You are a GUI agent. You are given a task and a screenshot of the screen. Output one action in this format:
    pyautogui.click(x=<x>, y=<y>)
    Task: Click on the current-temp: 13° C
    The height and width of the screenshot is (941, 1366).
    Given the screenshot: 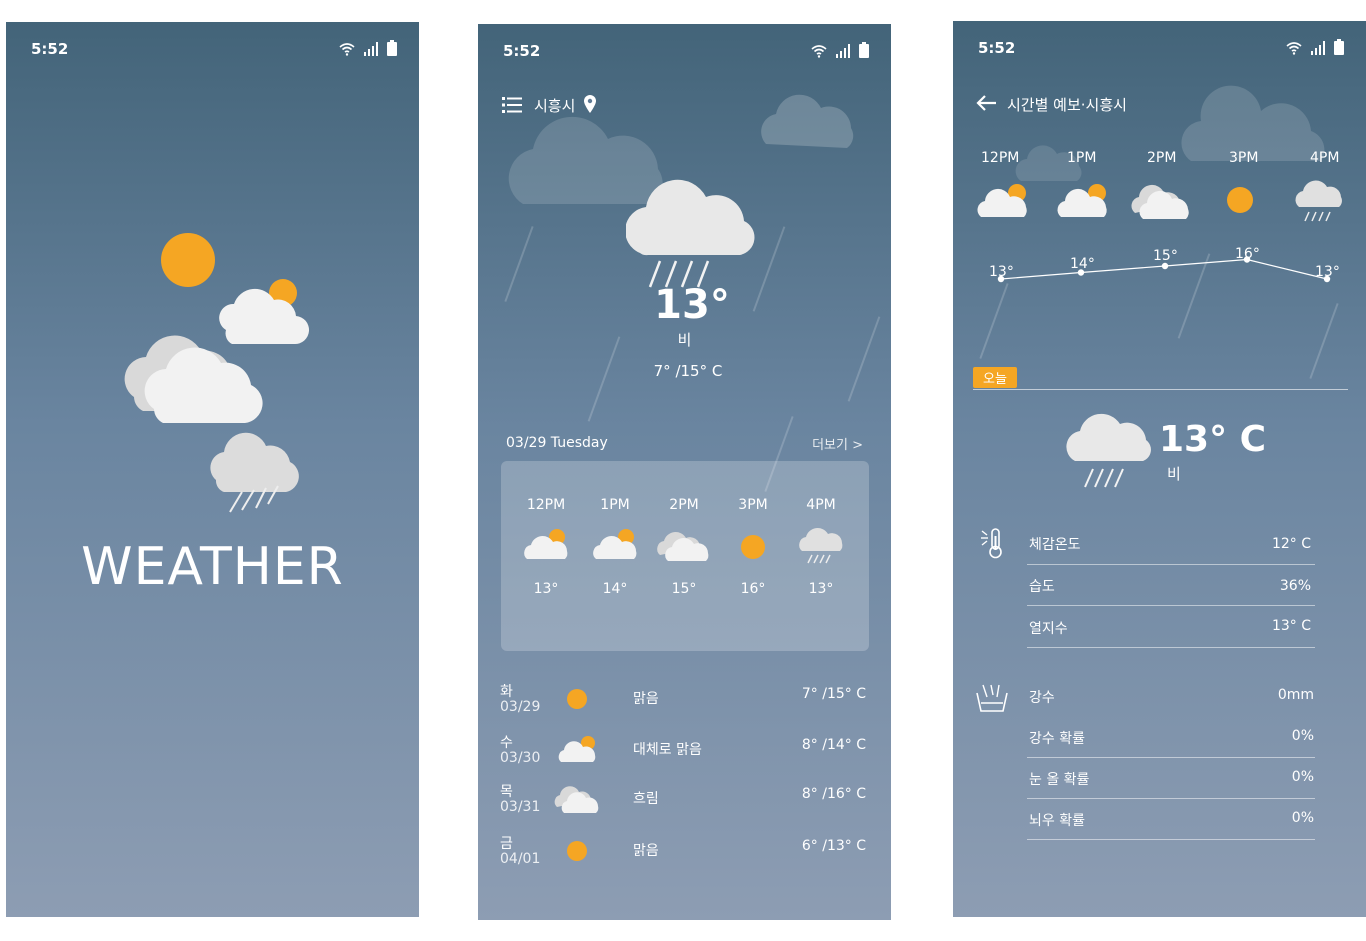 What is the action you would take?
    pyautogui.click(x=1213, y=439)
    